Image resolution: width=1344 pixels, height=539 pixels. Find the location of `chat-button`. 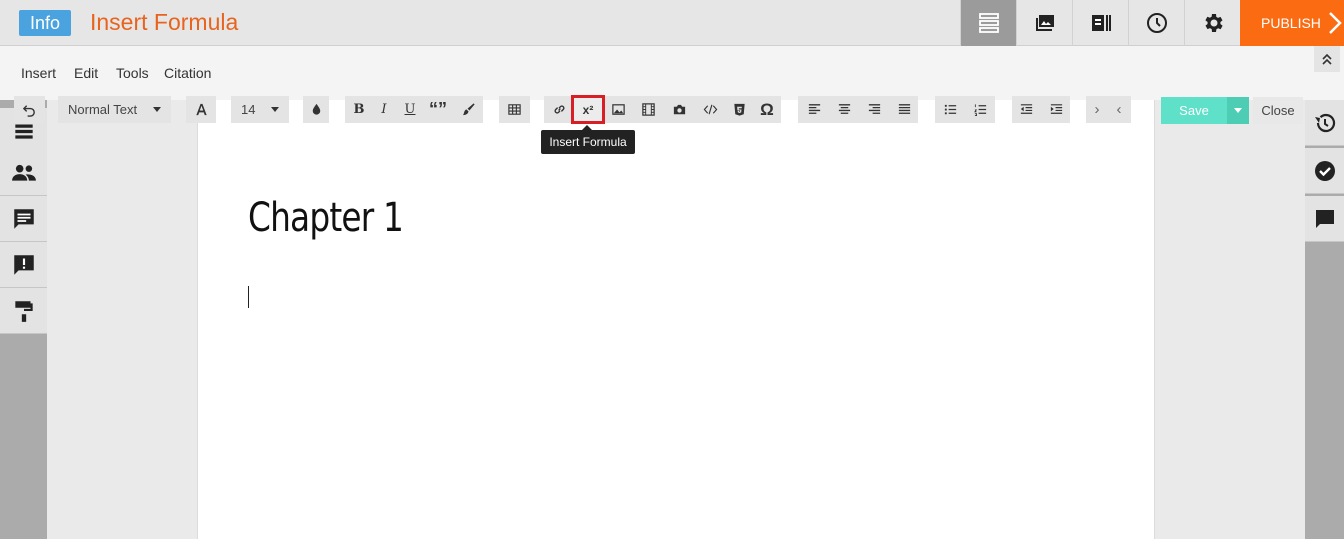

chat-button is located at coordinates (1324, 219).